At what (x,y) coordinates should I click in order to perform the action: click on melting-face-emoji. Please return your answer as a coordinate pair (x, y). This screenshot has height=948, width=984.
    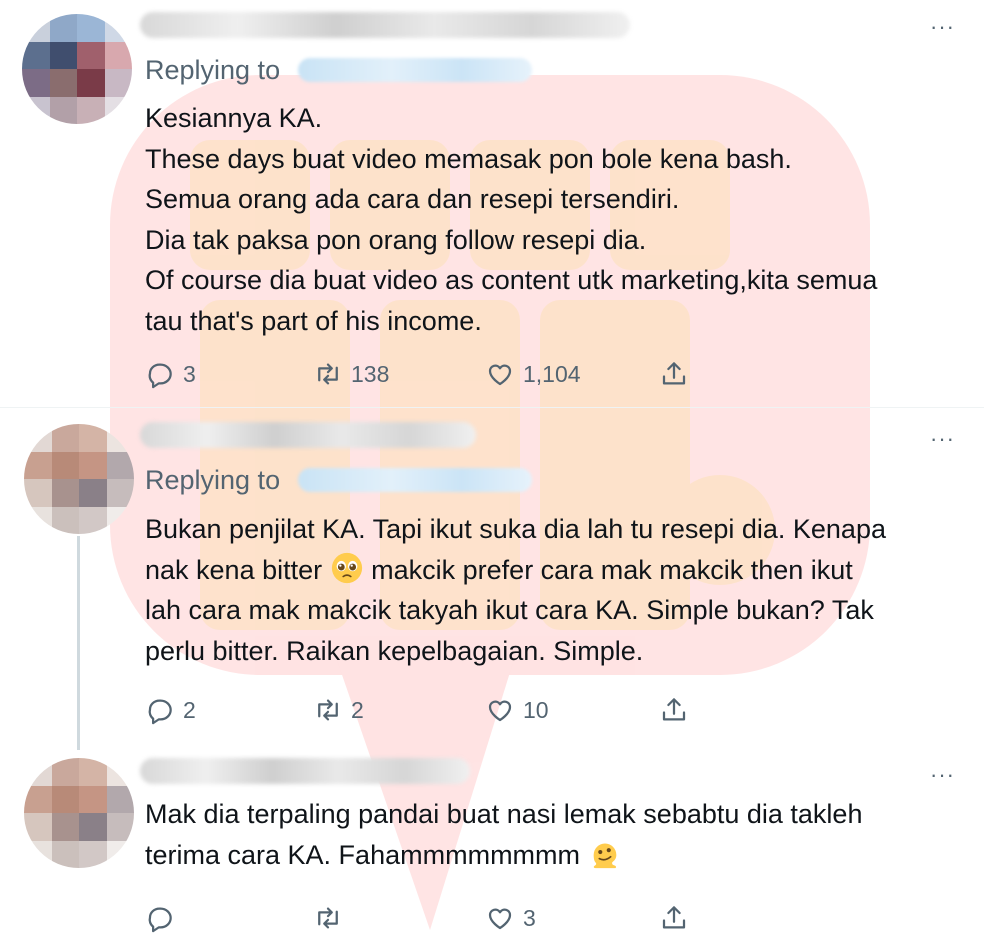
    Looking at the image, I should click on (604, 855).